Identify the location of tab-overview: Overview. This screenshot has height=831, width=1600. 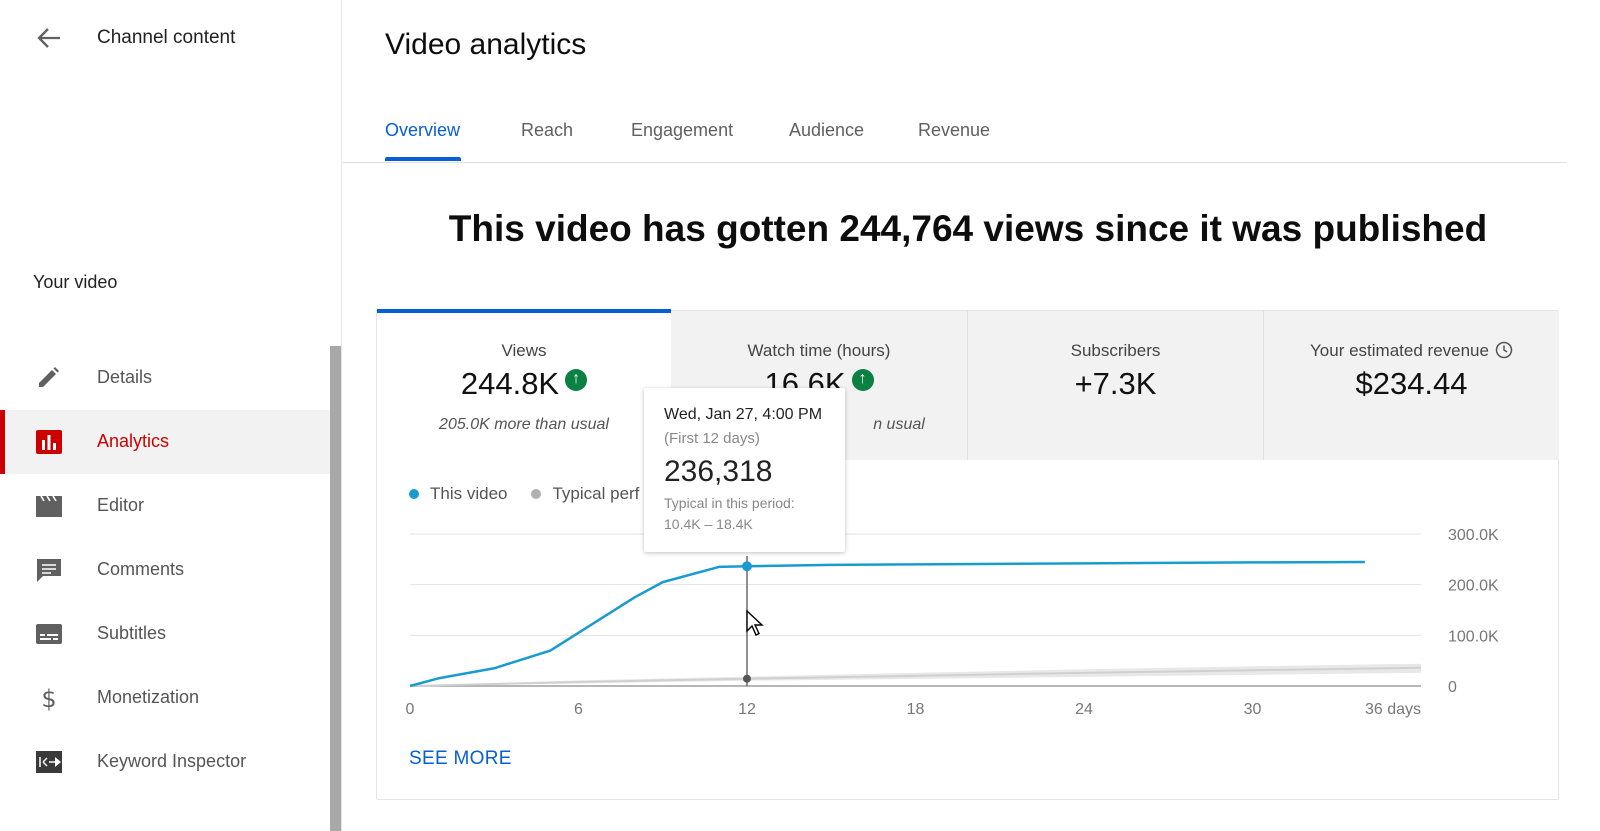
(422, 130).